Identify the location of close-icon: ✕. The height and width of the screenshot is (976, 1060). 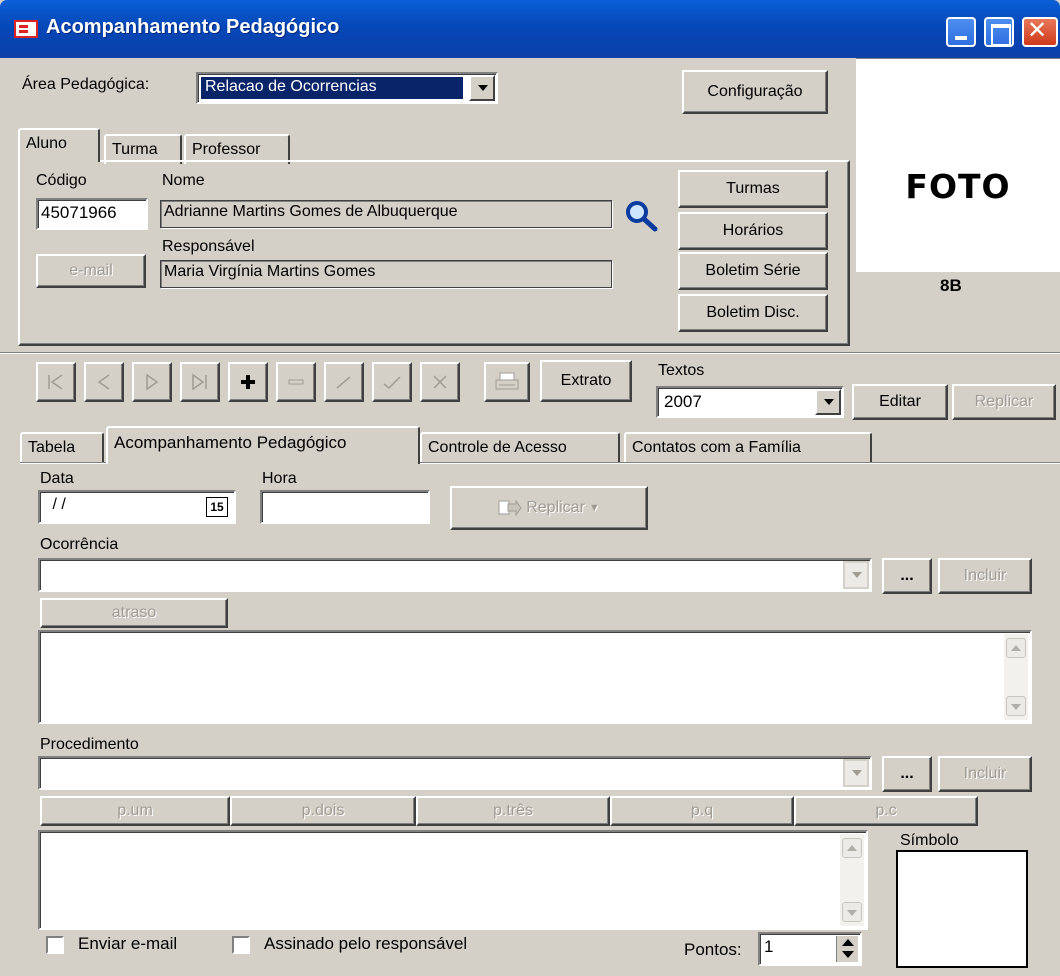
(1037, 30).